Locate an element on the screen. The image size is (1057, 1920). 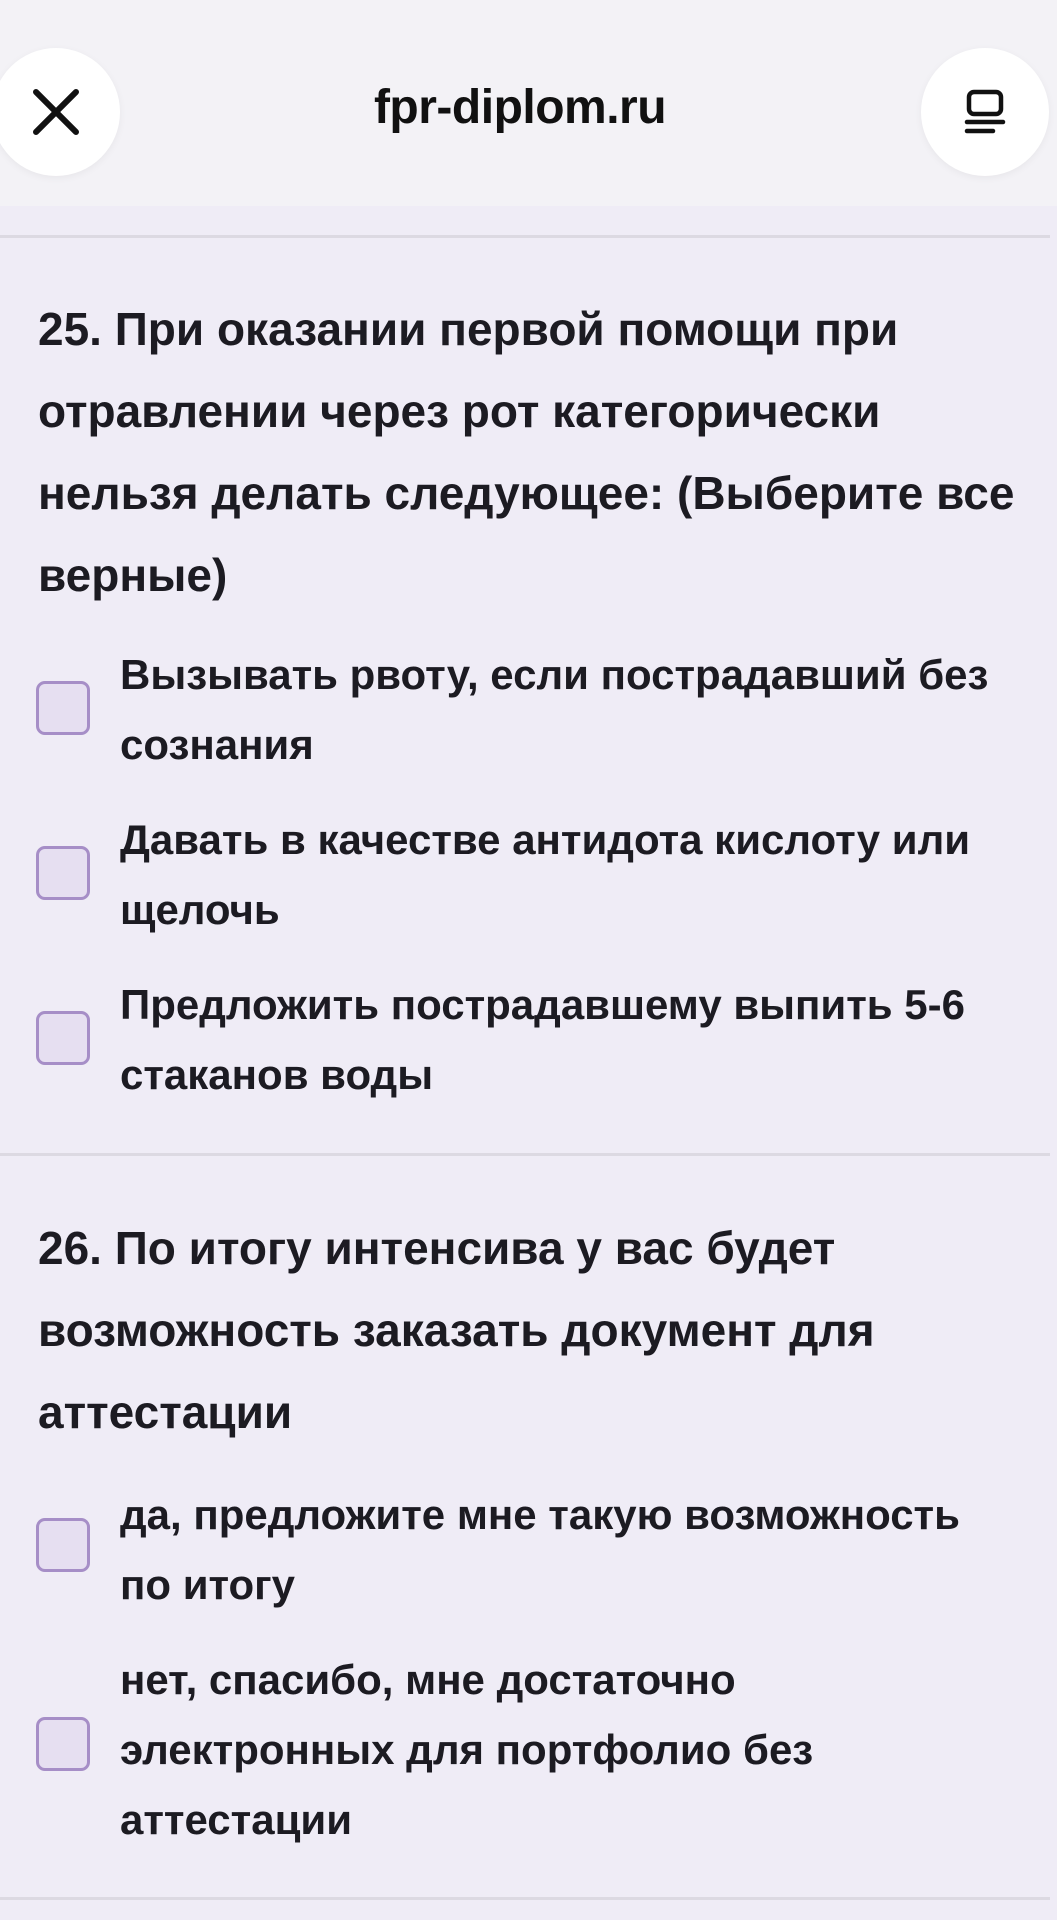
reader-mode-icon is located at coordinates (985, 111).